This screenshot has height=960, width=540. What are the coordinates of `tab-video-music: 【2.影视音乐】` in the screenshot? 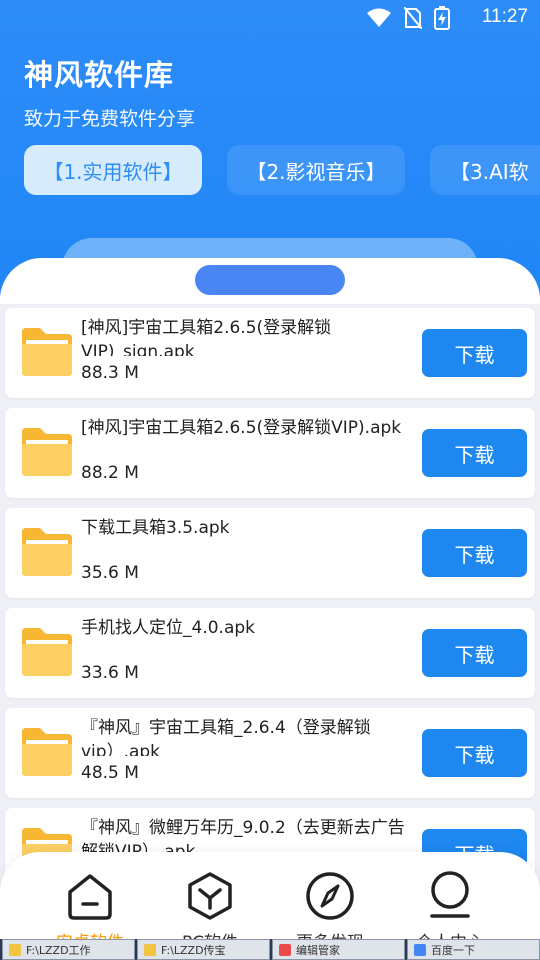 It's located at (316, 170).